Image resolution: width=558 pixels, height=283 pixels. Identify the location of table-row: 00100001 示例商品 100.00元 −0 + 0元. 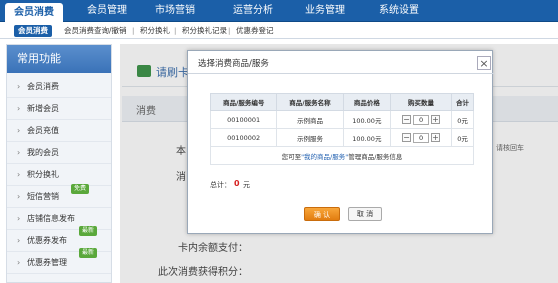
(341, 119).